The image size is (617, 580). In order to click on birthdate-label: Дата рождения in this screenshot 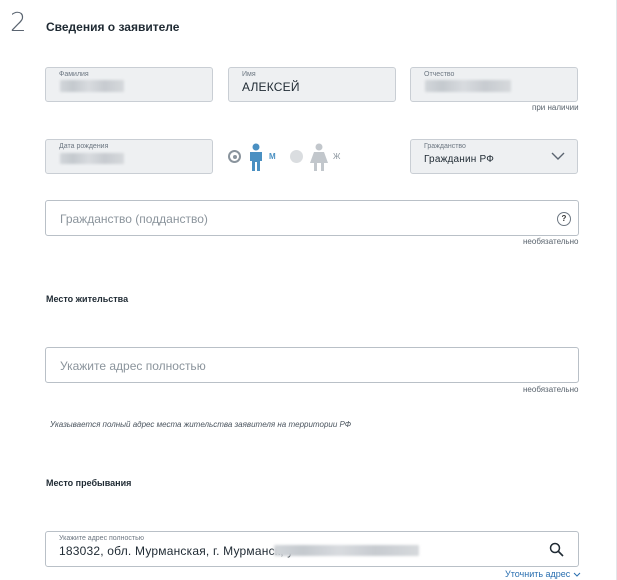, I will do `click(84, 146)`.